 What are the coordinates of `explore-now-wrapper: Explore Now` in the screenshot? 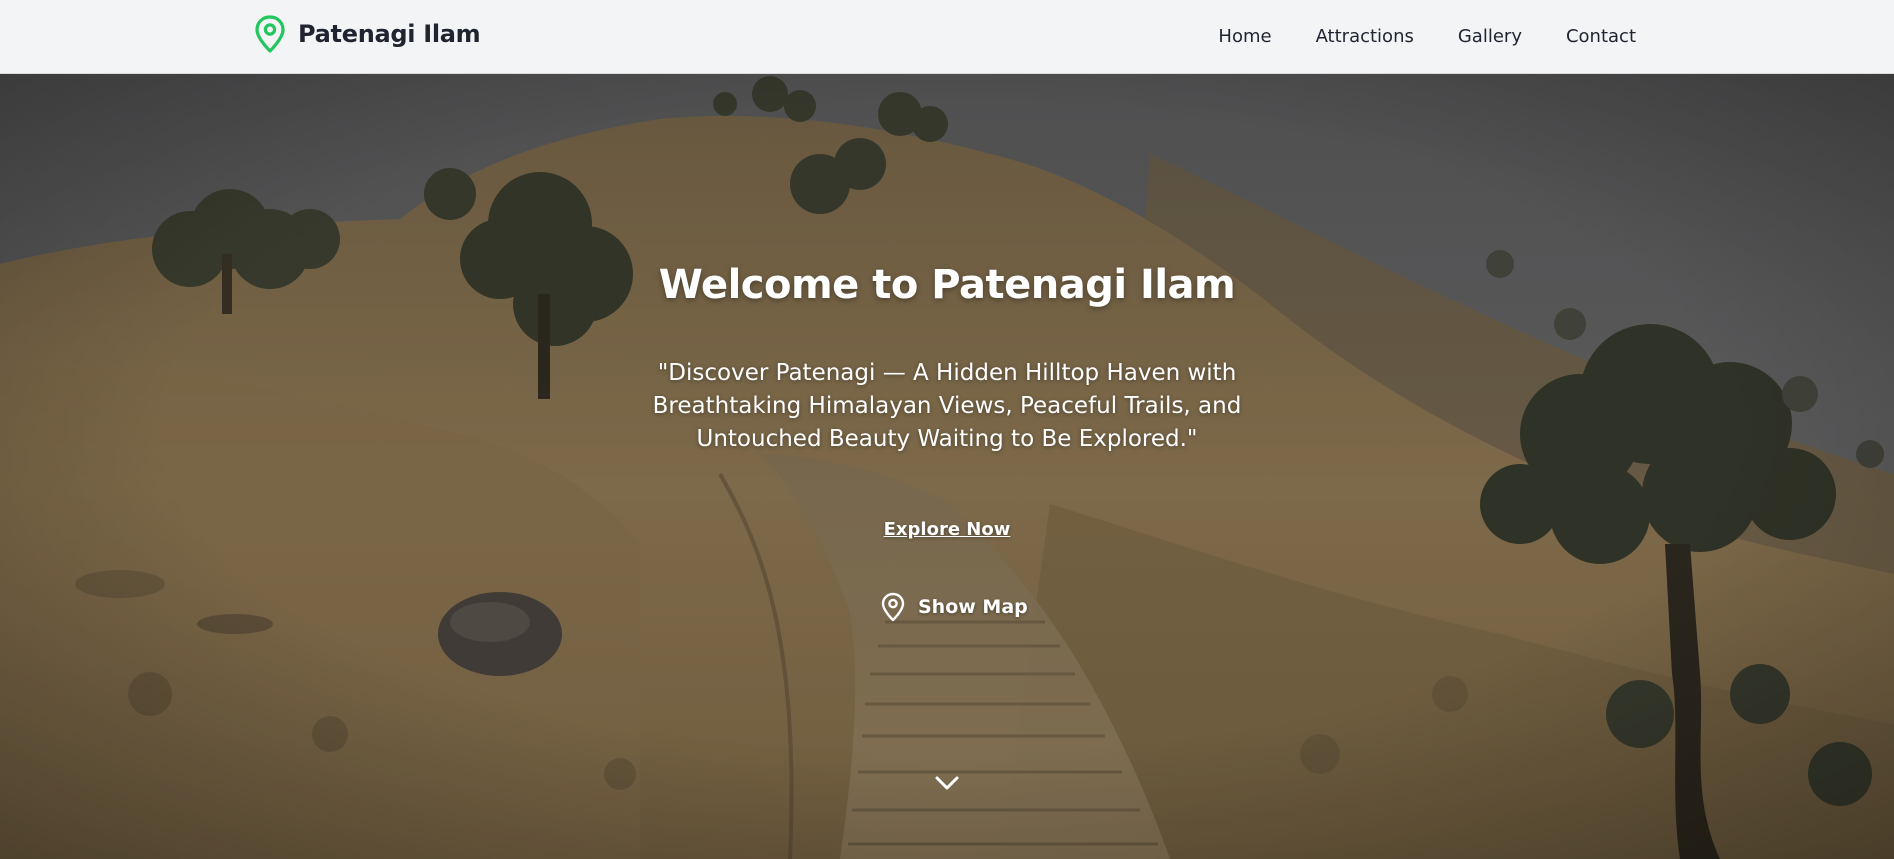 It's located at (947, 529).